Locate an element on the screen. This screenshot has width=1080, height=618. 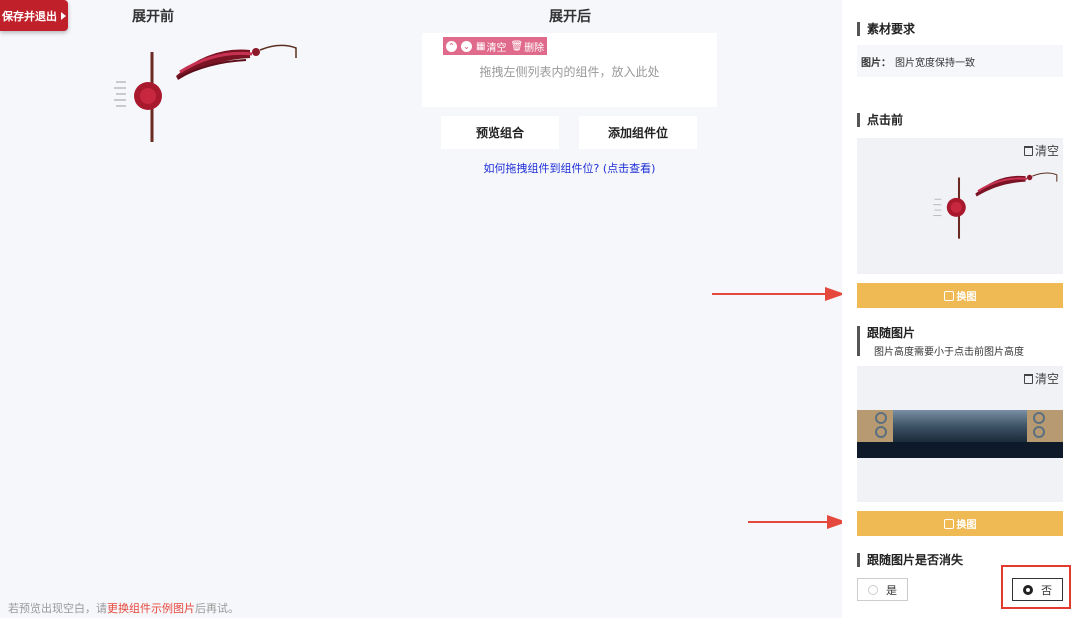
move-down-icon: ⌄ is located at coordinates (466, 46).